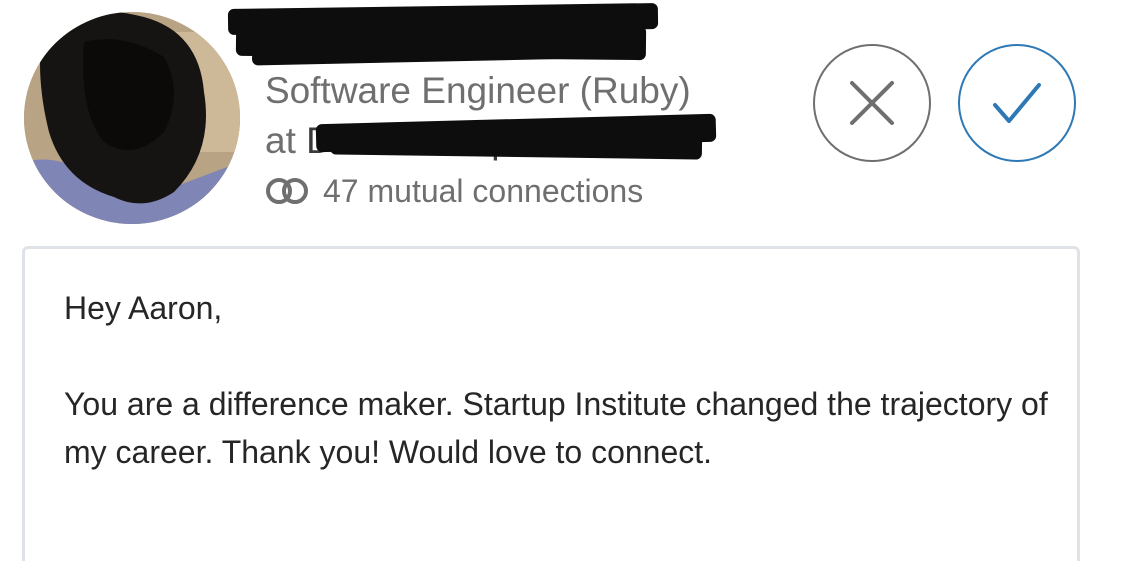 The image size is (1125, 561). Describe the element at coordinates (286, 140) in the screenshot. I see `headline-prefix: at` at that location.